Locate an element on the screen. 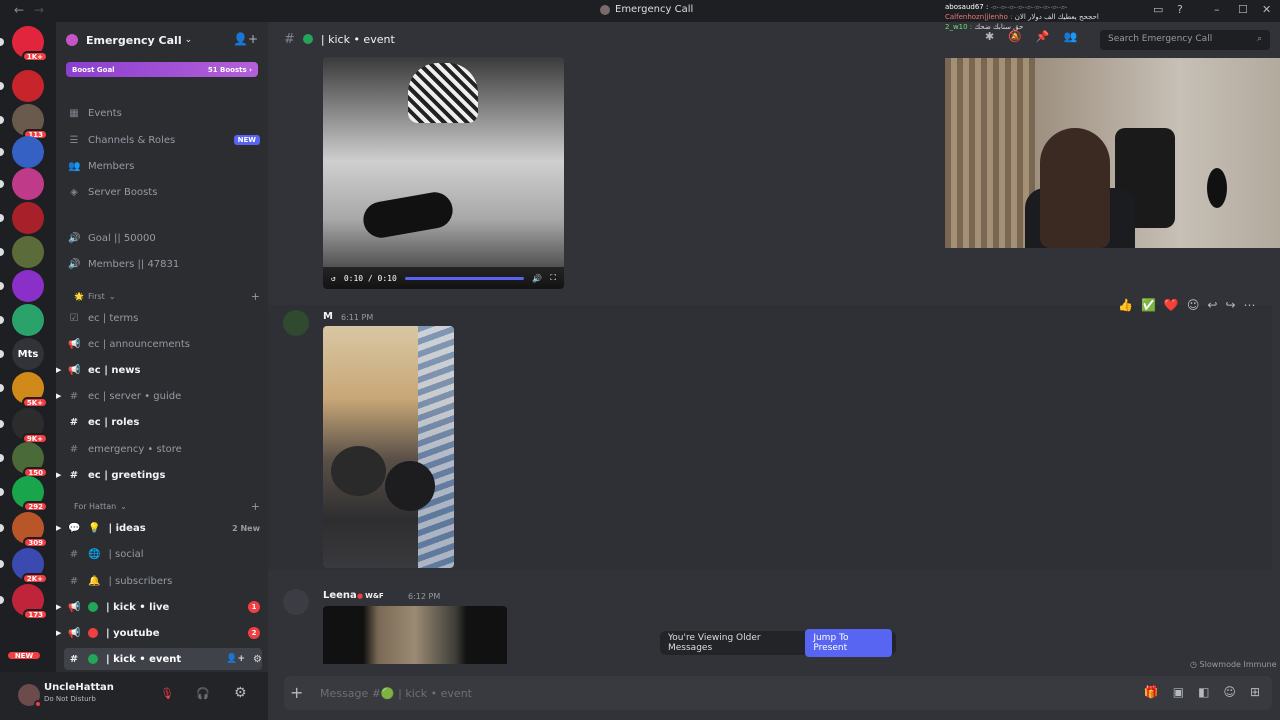 This screenshot has height=720, width=1280. user-settings-gear-icon: ⚙ is located at coordinates (240, 693).